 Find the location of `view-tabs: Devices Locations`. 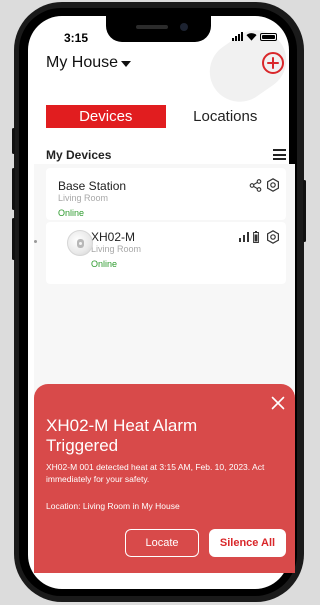

view-tabs: Devices Locations is located at coordinates (165, 116).